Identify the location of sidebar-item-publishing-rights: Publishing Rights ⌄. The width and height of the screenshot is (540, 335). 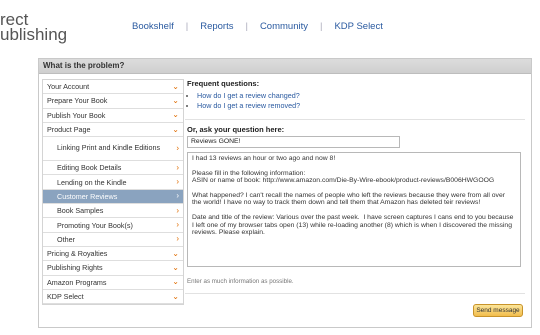
(113, 268).